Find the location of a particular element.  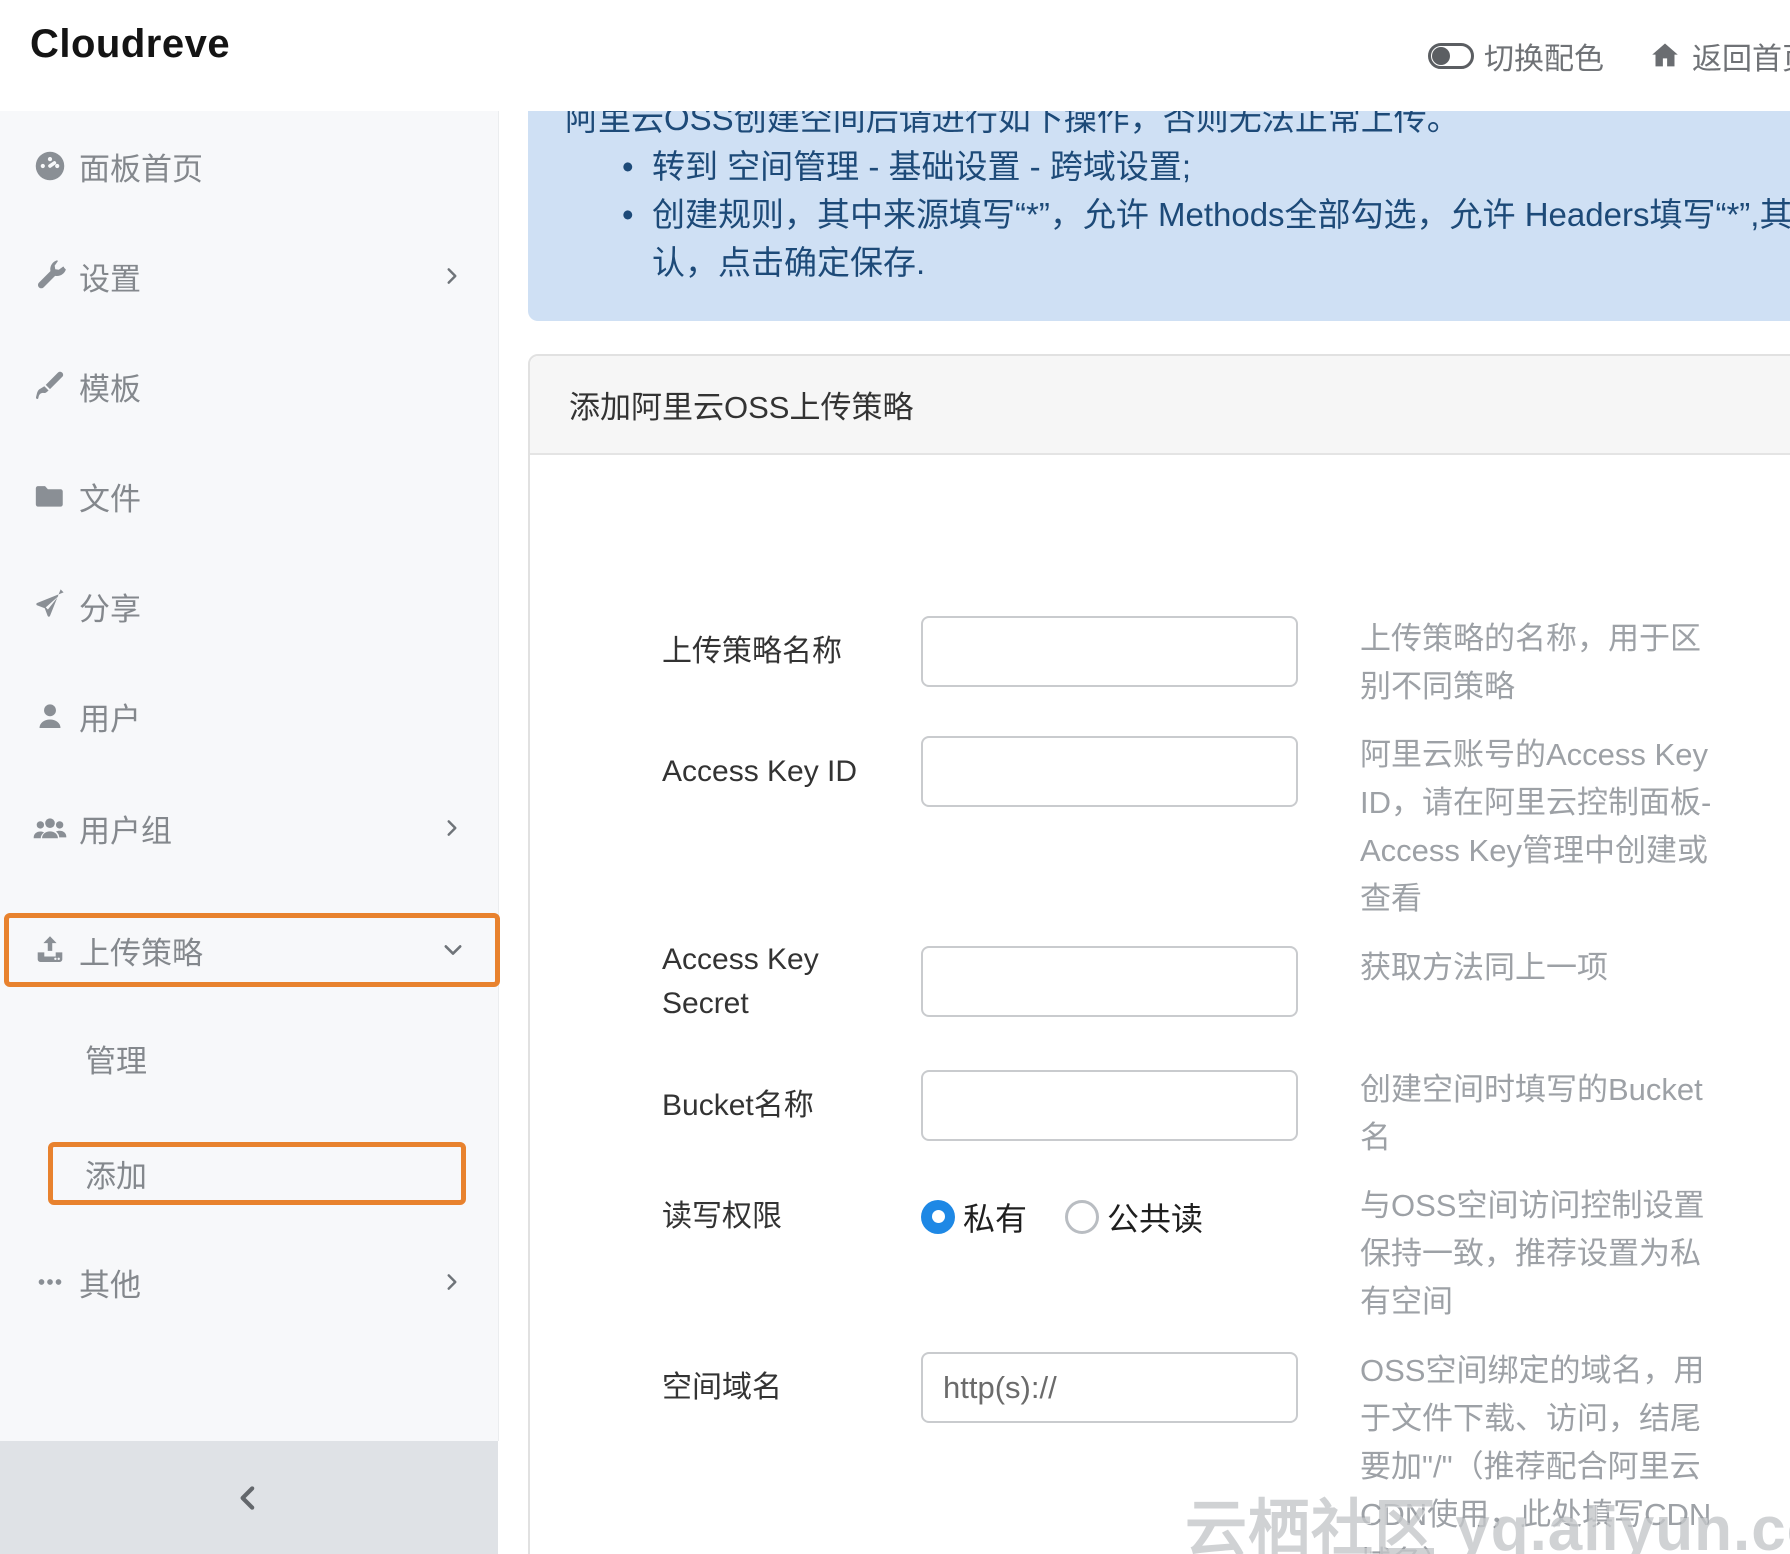

bucket-name-label: Bucket名称 is located at coordinates (738, 1105).